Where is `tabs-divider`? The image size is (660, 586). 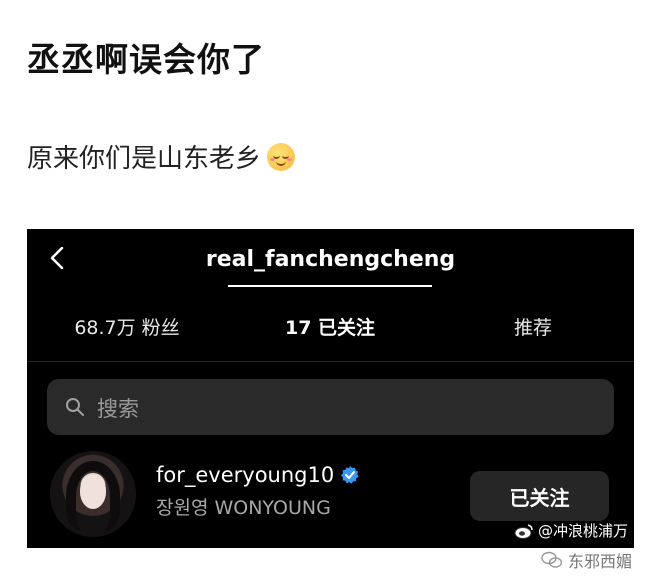 tabs-divider is located at coordinates (330, 361).